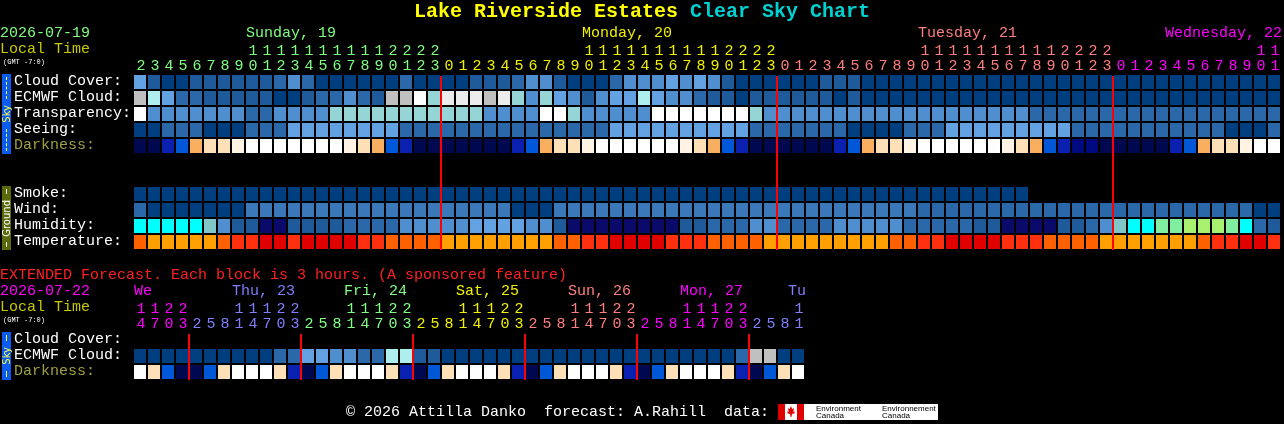 This screenshot has width=1284, height=424. What do you see at coordinates (45, 34) in the screenshot?
I see `forecast-date: 2026-07-19` at bounding box center [45, 34].